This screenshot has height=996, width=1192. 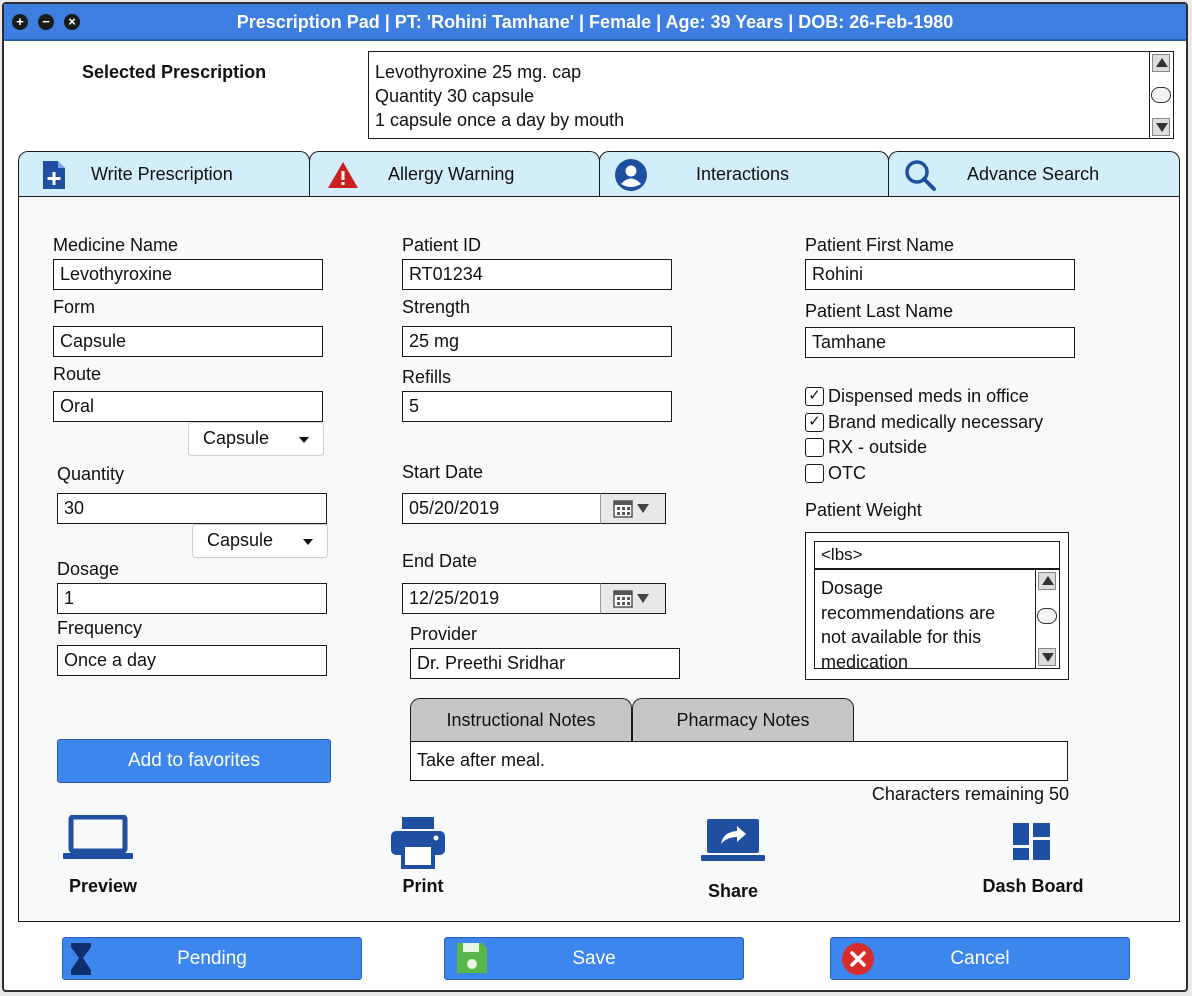 What do you see at coordinates (188, 274) in the screenshot?
I see `medicine-name-input: Levothyroxine` at bounding box center [188, 274].